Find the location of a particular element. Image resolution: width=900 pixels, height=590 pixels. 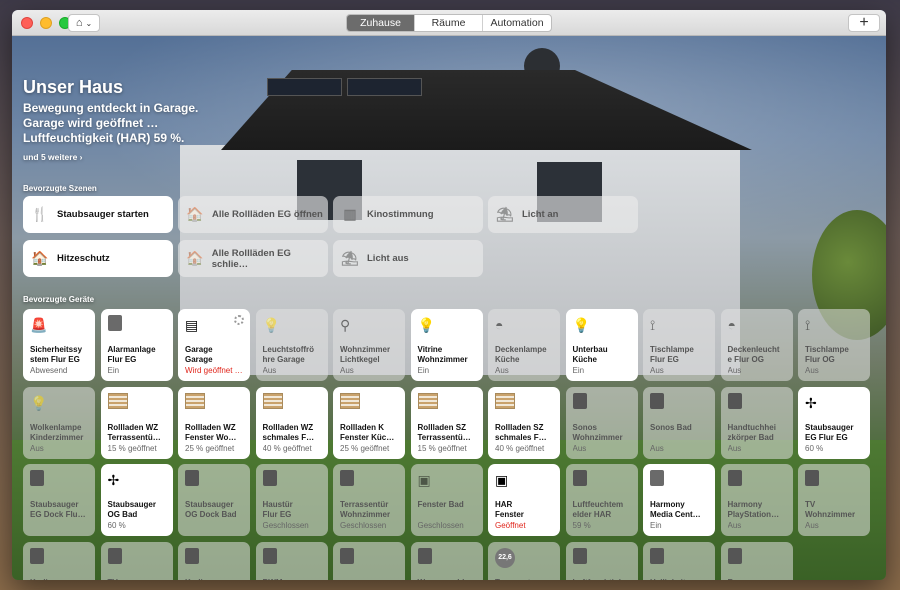

device-tile: 💡 Wolkenlampe Kinderzimmer Aus is located at coordinates (59, 422).